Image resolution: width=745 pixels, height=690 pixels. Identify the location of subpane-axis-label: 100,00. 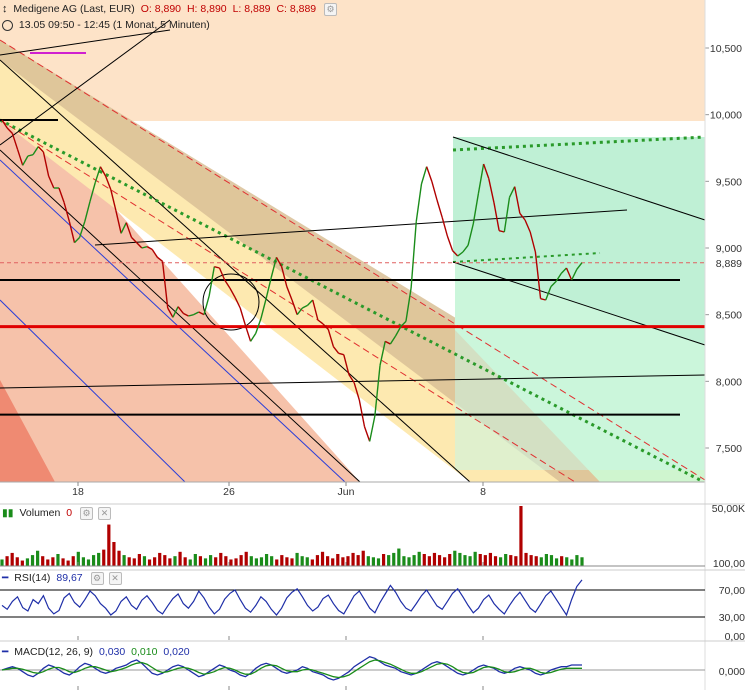
(729, 564).